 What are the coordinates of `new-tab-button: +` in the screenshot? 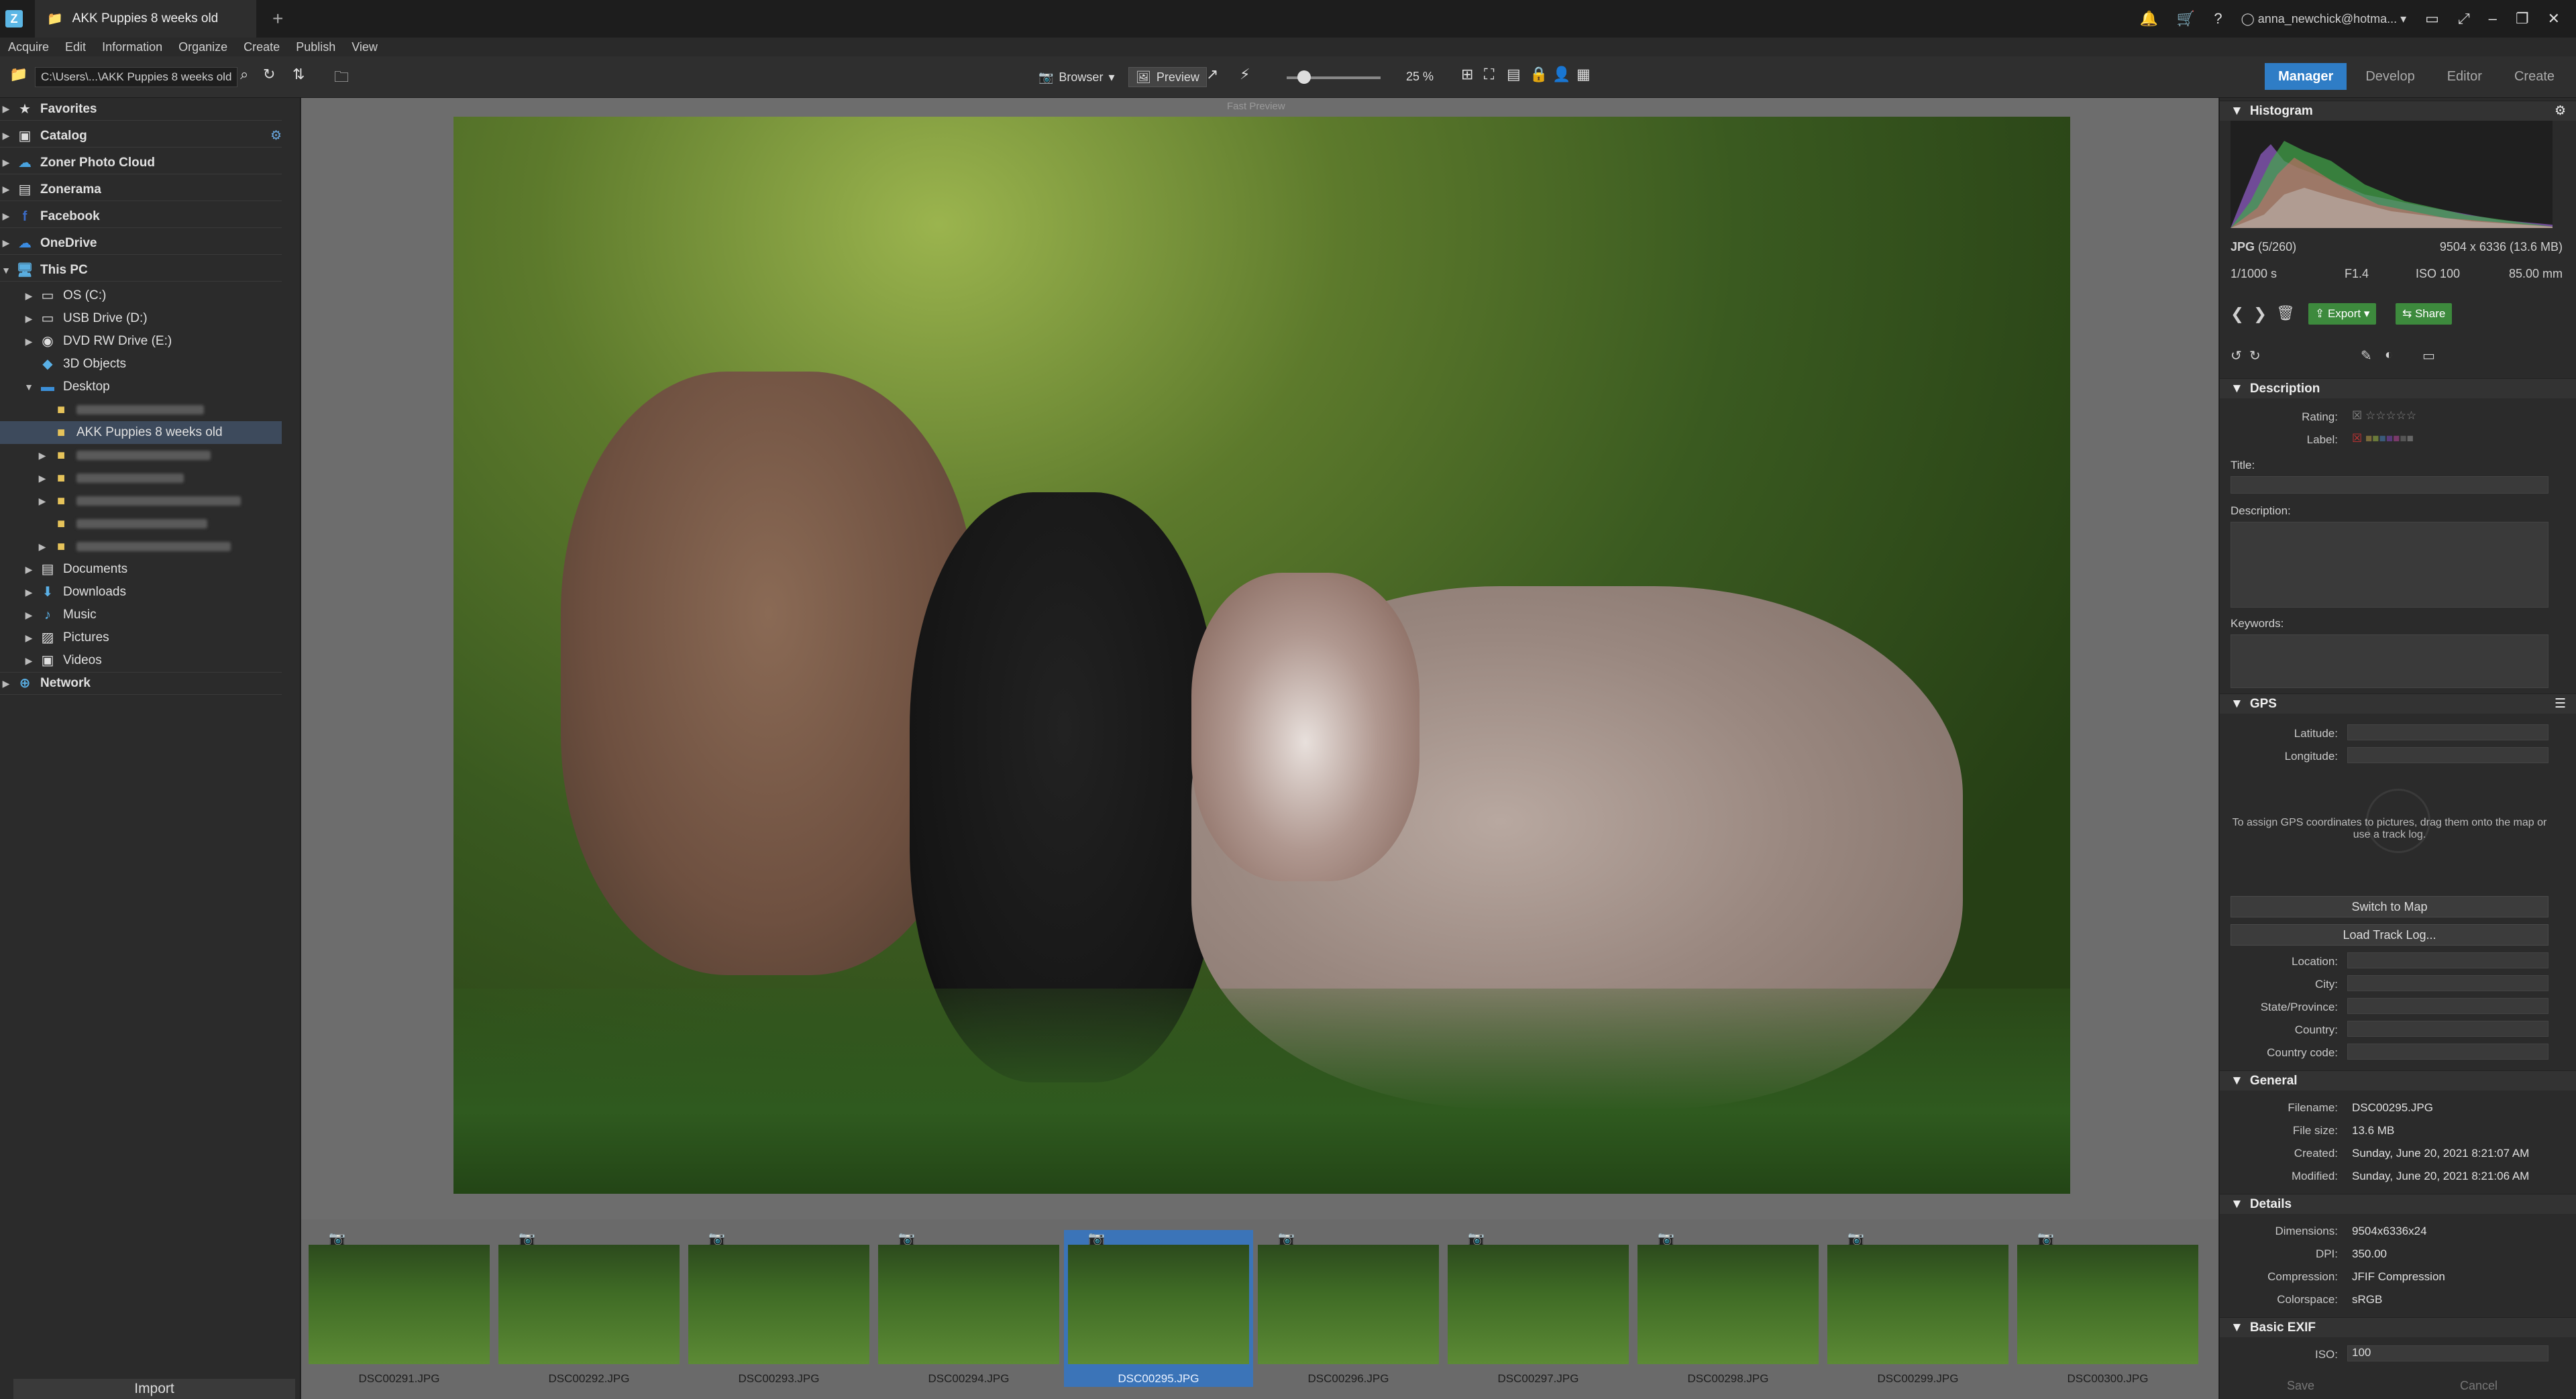 It's located at (277, 19).